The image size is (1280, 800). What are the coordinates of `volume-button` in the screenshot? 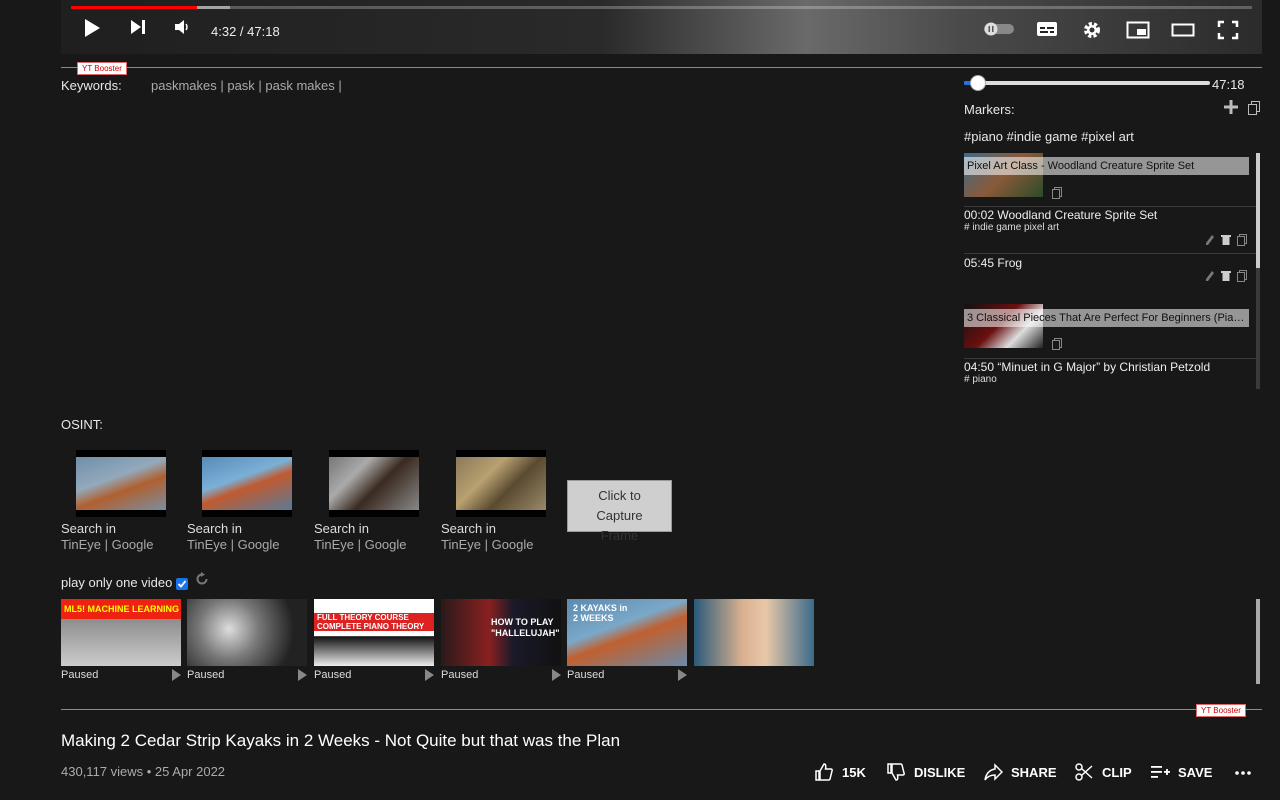 It's located at (182, 27).